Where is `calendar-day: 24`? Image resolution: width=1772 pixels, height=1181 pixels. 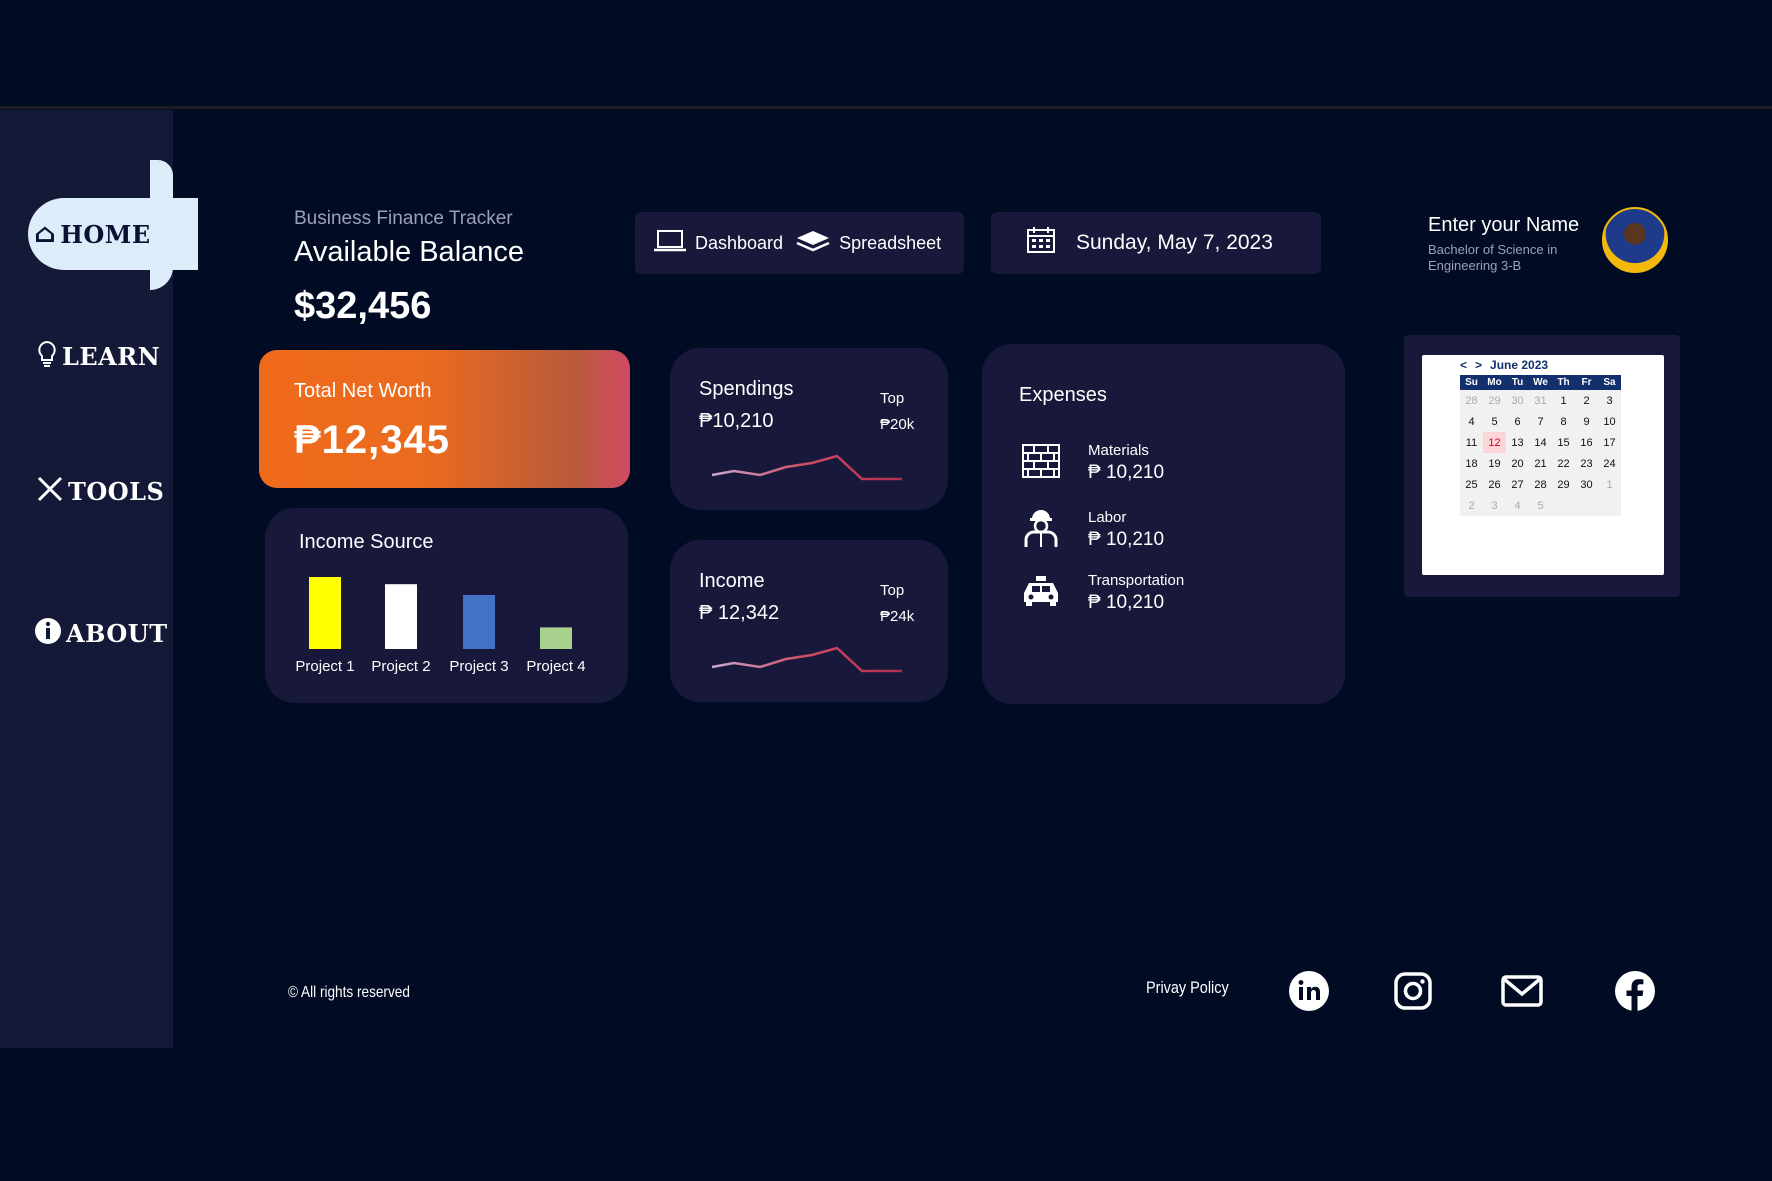
calendar-day: 24 is located at coordinates (1609, 463).